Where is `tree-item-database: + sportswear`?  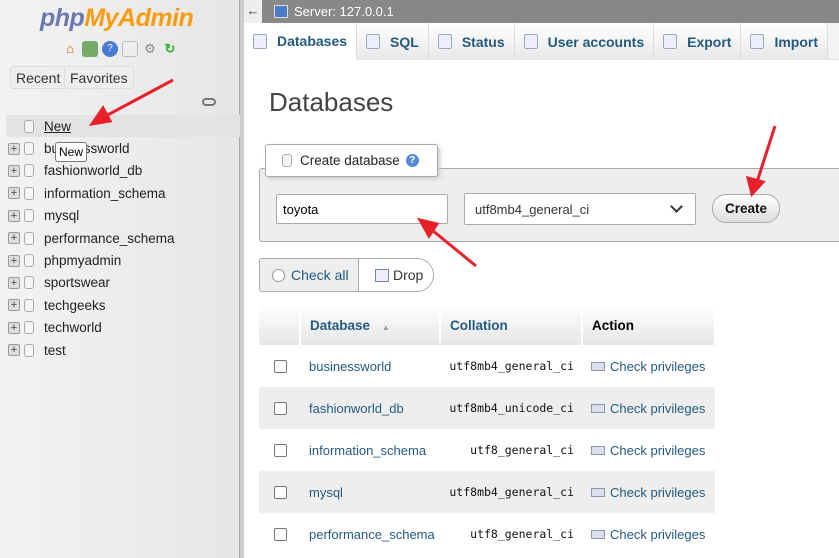
tree-item-database: + sportswear is located at coordinates (124, 283).